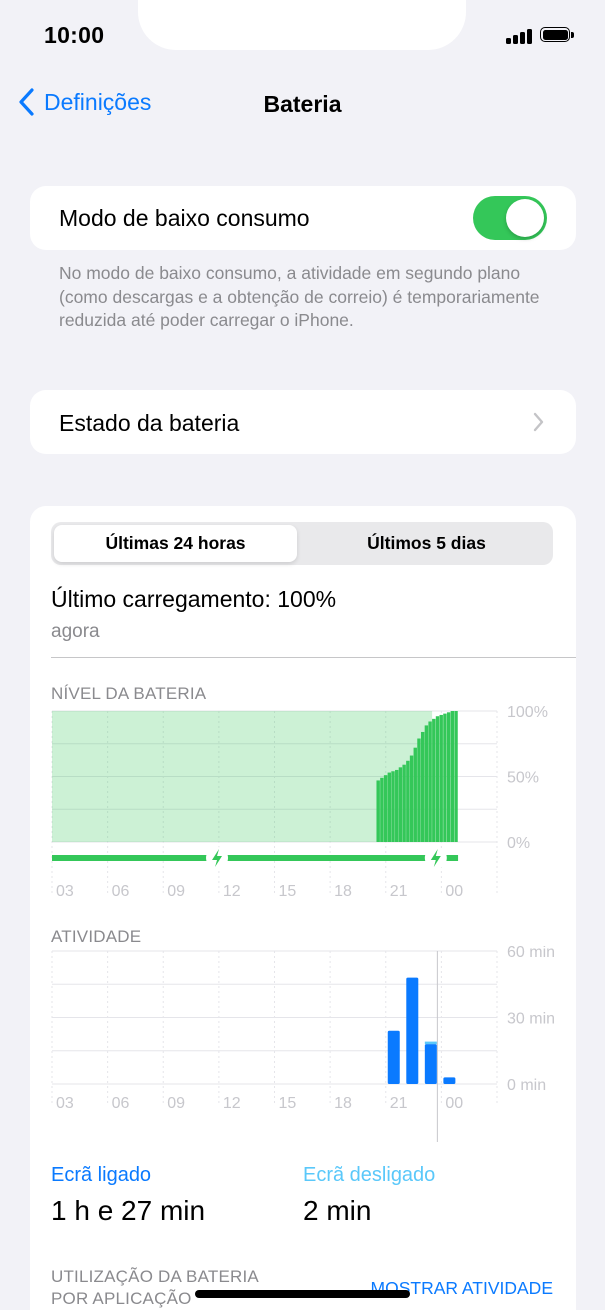 This screenshot has height=1310, width=605. What do you see at coordinates (531, 1019) in the screenshot?
I see `y-tick-label: 30 min` at bounding box center [531, 1019].